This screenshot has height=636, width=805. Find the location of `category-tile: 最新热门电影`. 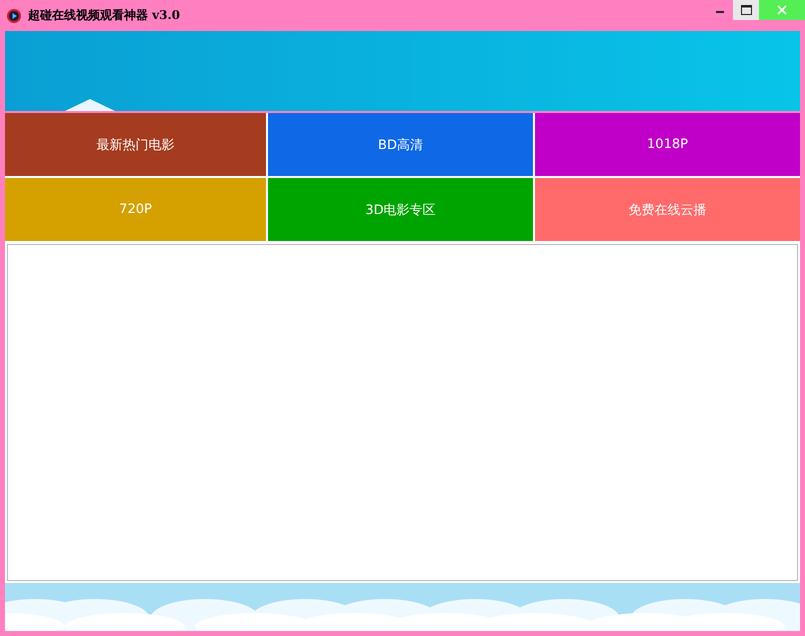

category-tile: 最新热门电影 is located at coordinates (135, 144).